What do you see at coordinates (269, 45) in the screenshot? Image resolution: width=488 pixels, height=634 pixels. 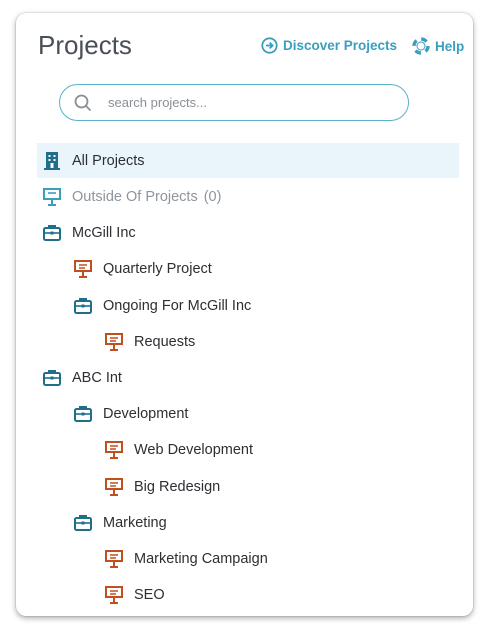 I see `arrow-circle-icon` at bounding box center [269, 45].